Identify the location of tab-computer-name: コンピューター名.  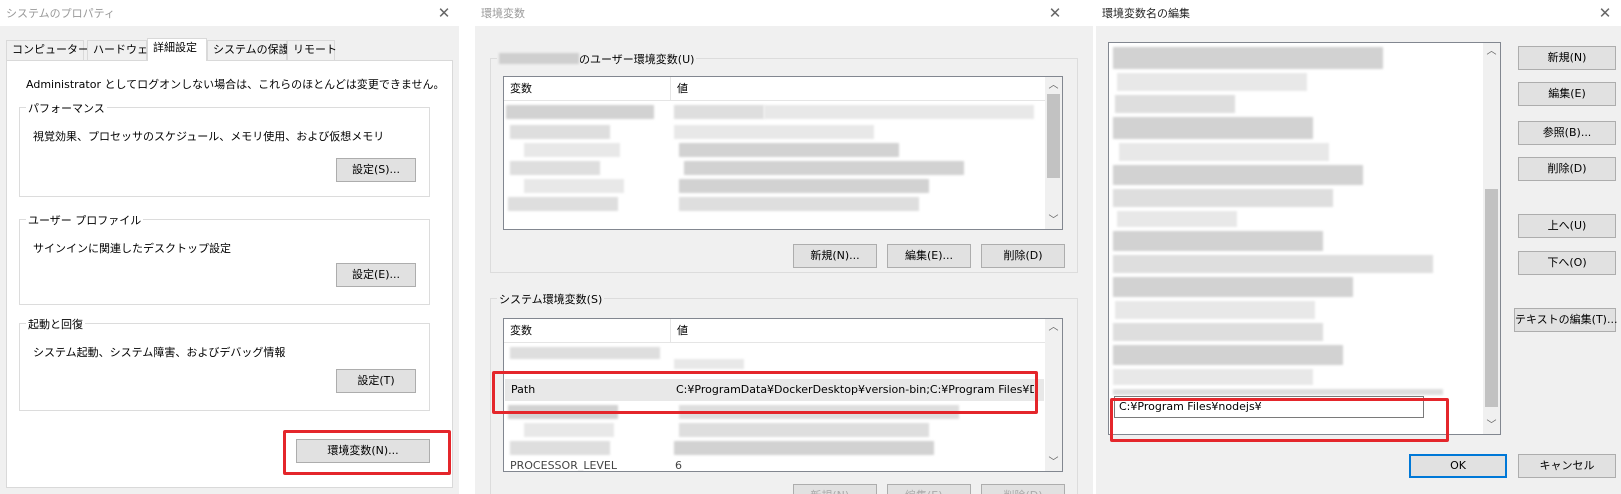
(53, 50).